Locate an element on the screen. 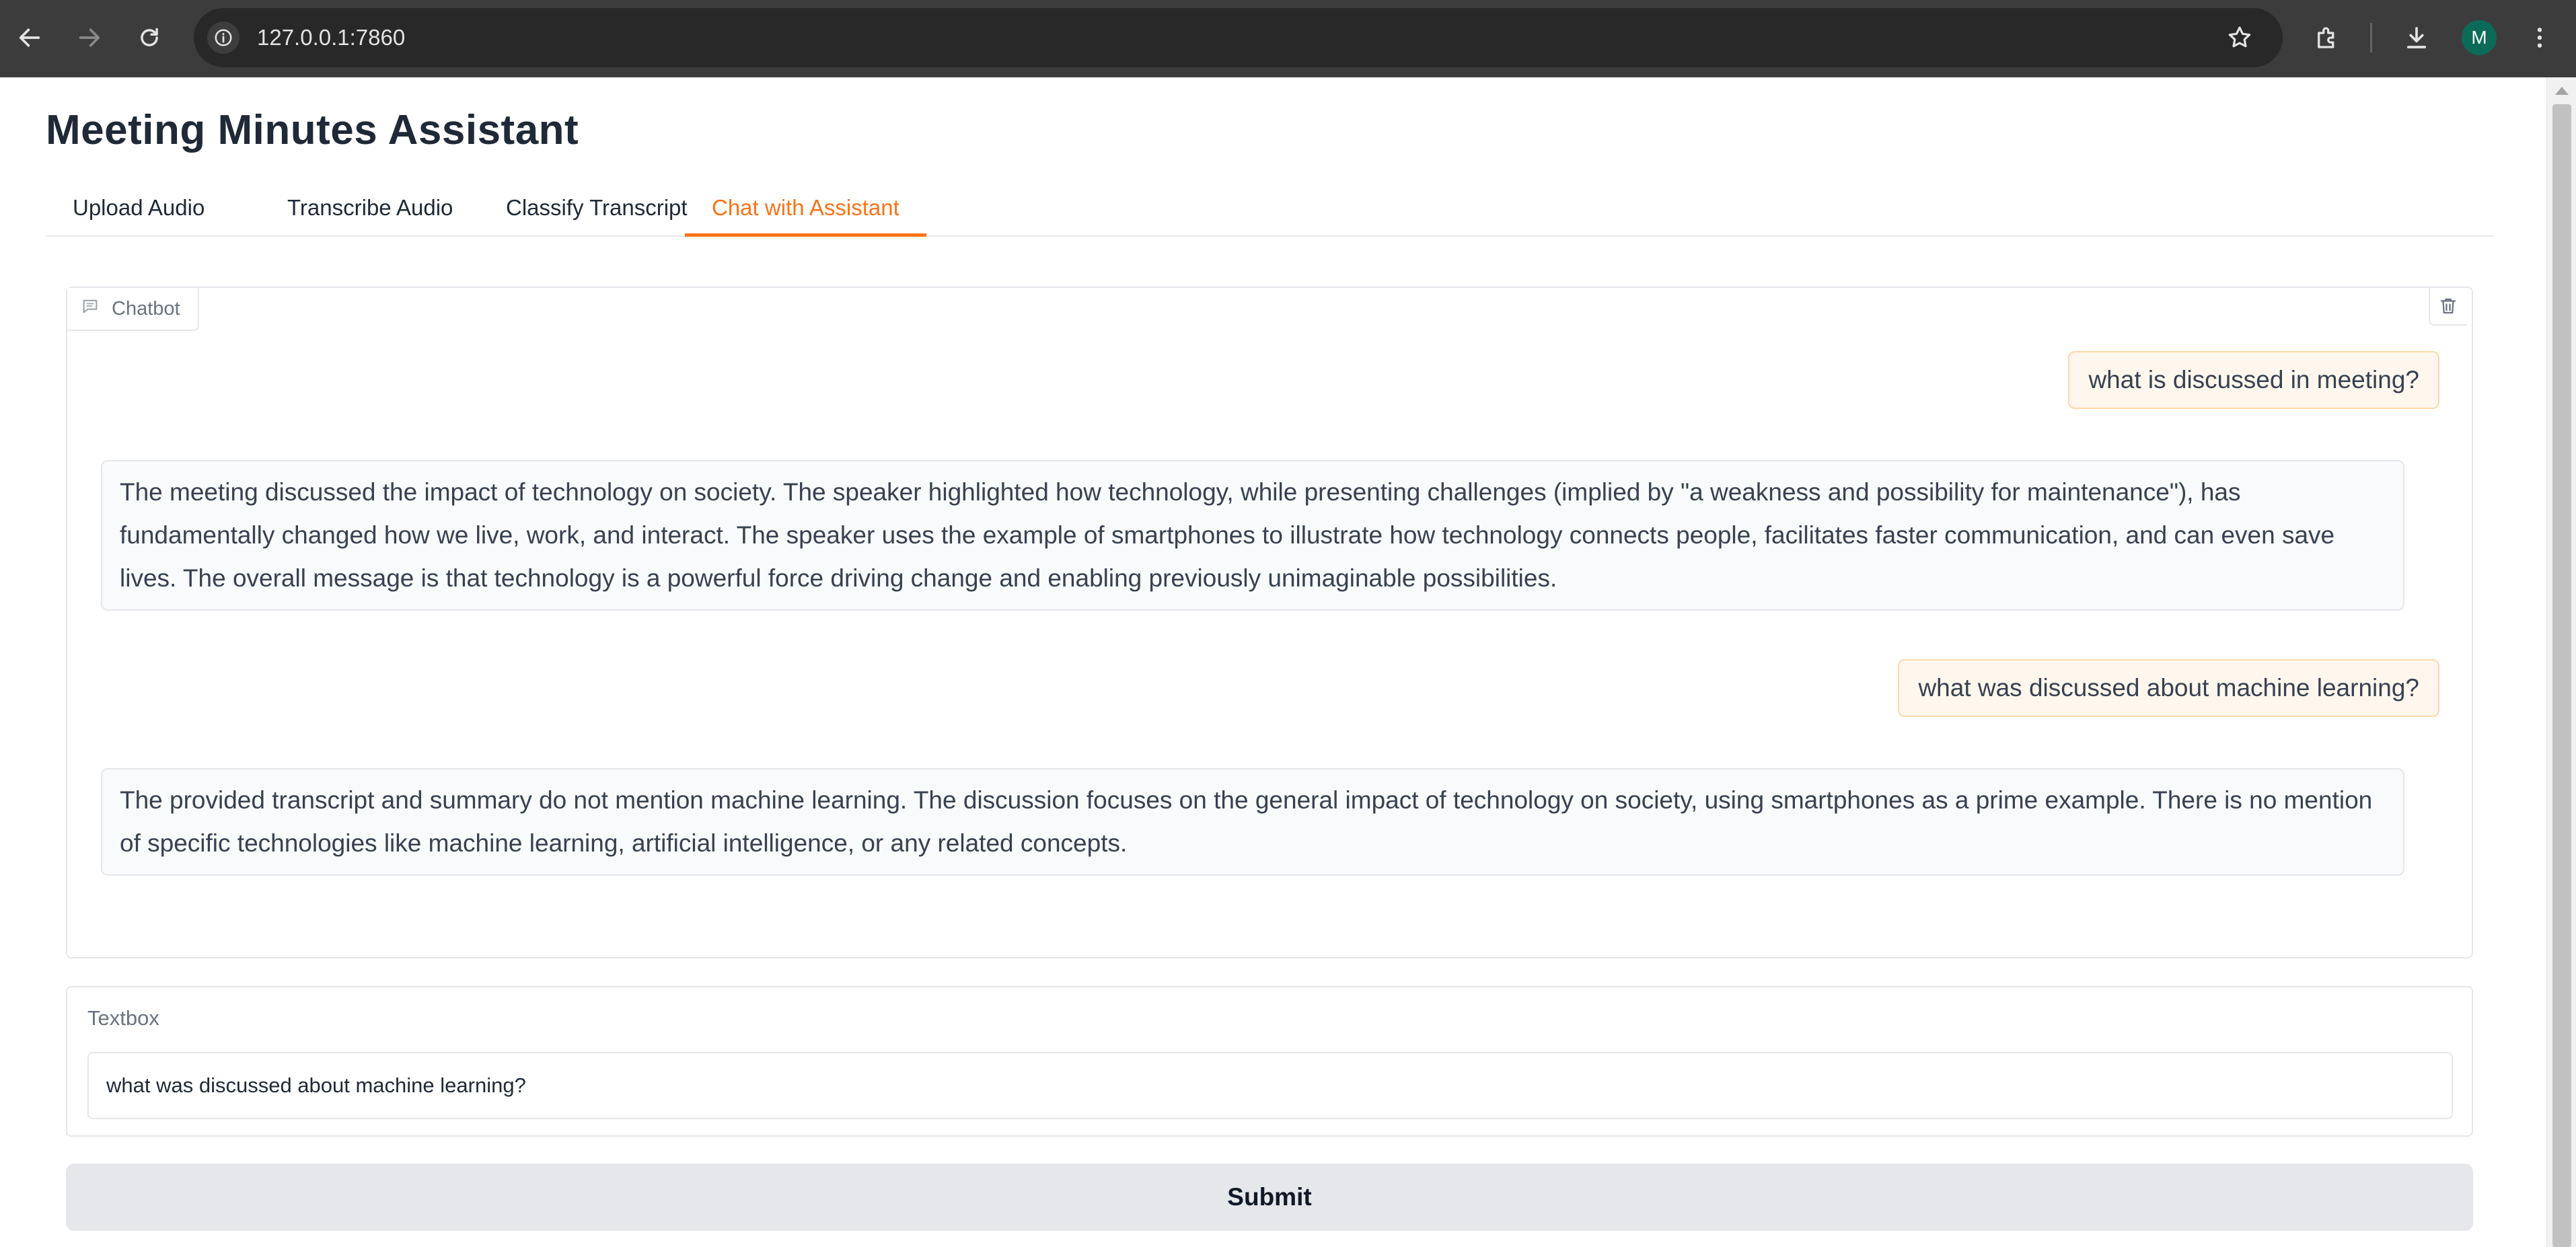  more-menu-icon is located at coordinates (2540, 38).